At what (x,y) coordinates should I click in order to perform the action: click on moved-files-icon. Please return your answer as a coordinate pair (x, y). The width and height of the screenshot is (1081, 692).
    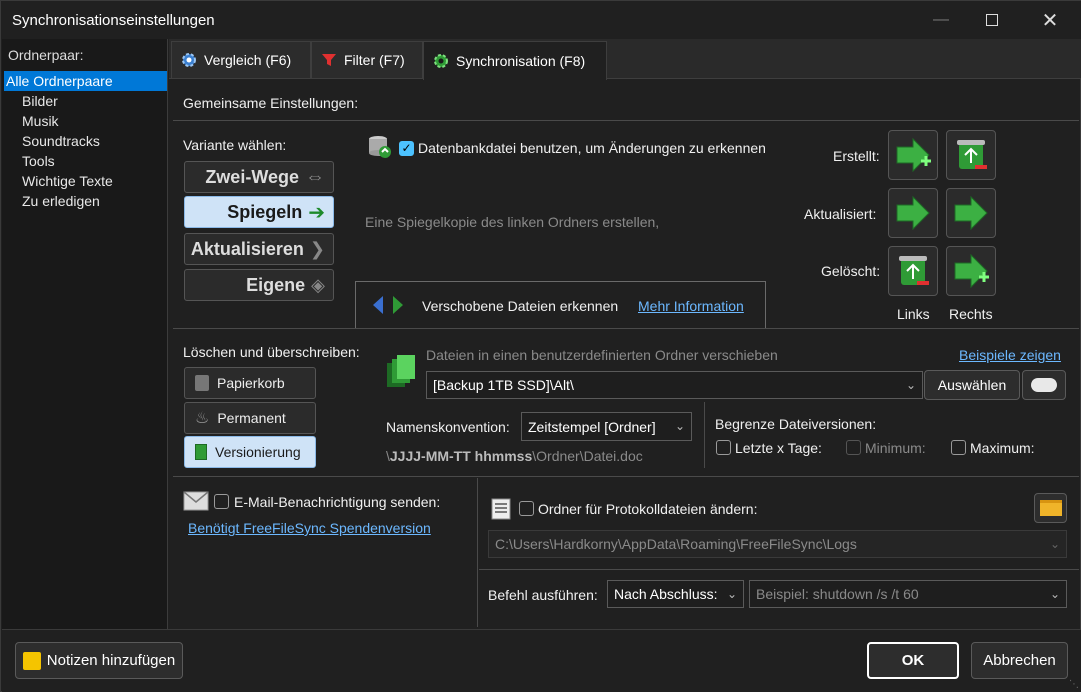
    Looking at the image, I should click on (392, 306).